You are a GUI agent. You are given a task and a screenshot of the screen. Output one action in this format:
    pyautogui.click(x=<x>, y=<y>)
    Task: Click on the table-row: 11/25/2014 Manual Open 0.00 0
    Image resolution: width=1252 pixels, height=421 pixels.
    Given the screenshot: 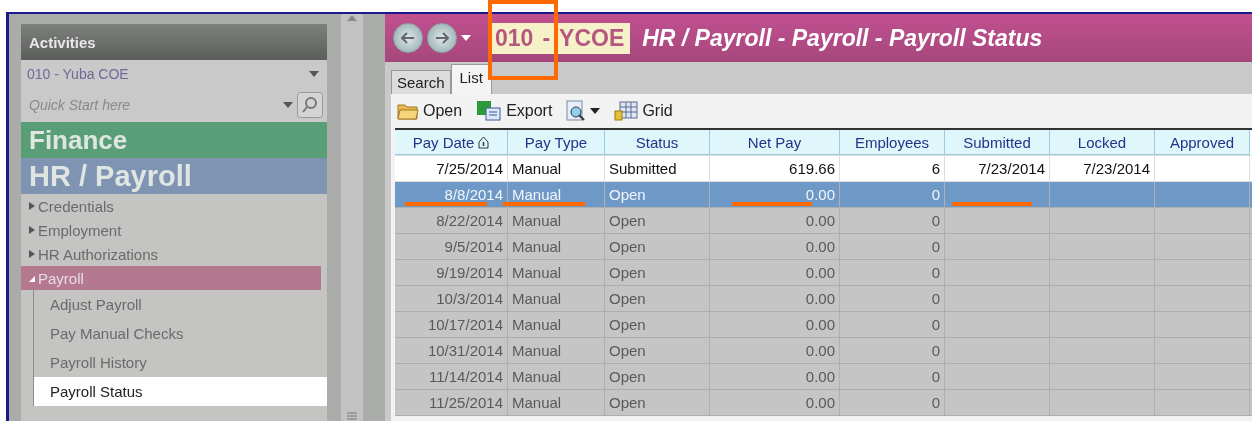 What is the action you would take?
    pyautogui.click(x=823, y=403)
    